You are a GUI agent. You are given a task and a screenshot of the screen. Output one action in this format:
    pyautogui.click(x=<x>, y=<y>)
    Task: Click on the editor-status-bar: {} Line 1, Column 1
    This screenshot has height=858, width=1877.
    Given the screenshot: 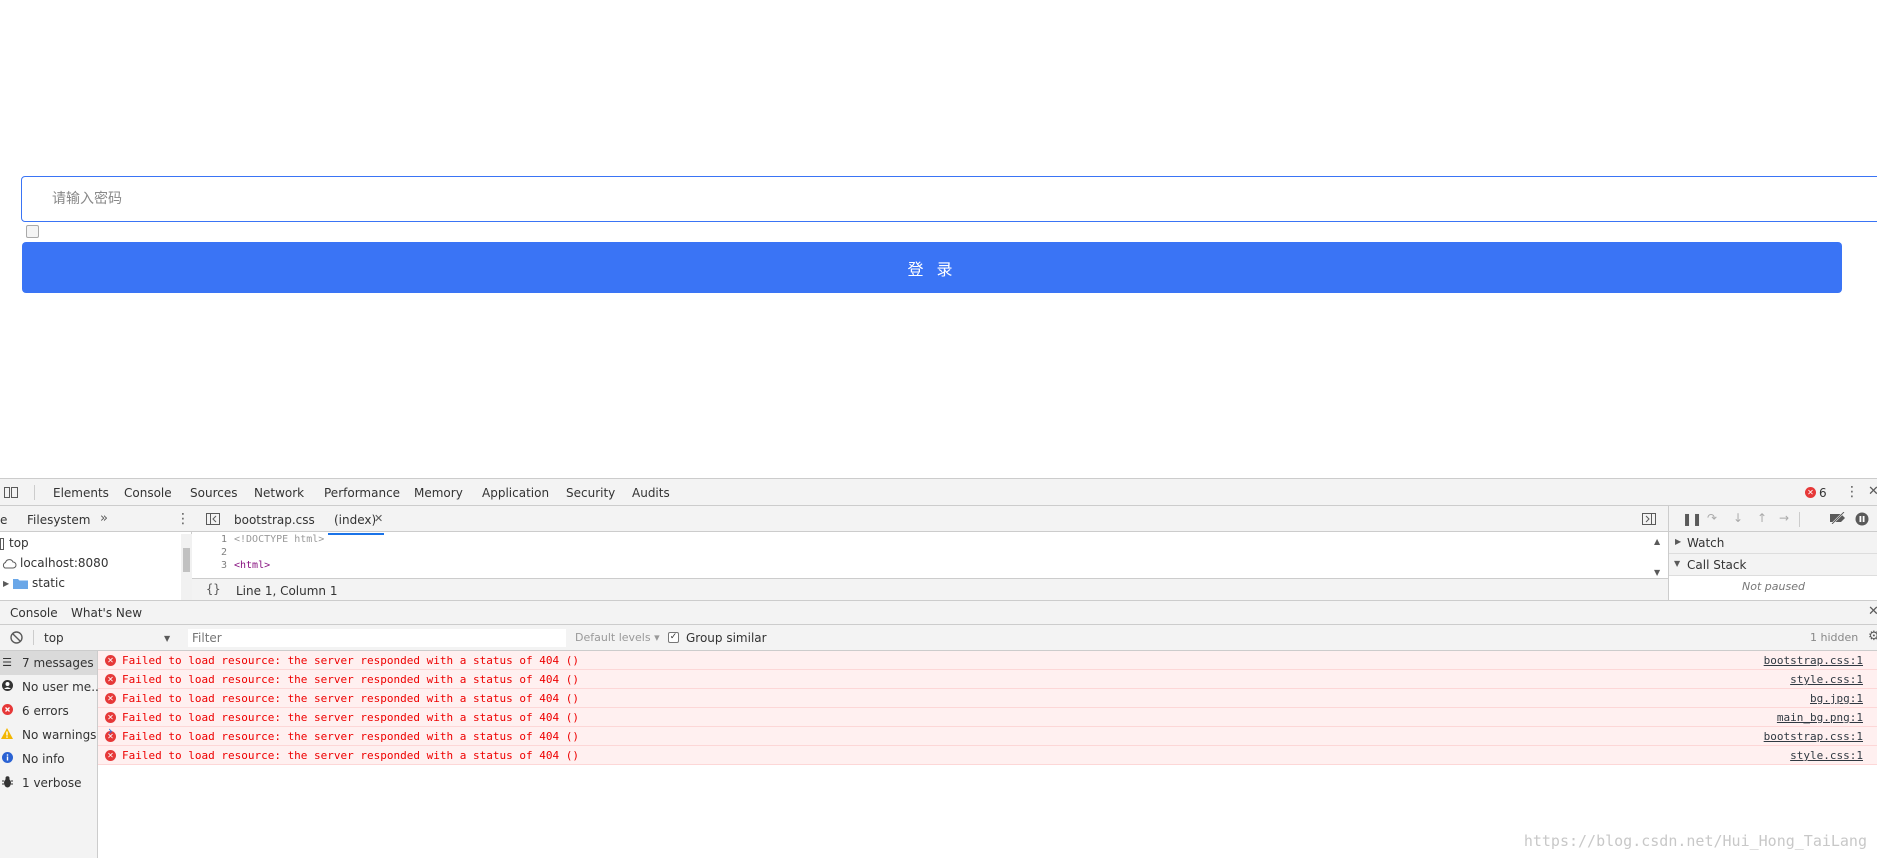 What is the action you would take?
    pyautogui.click(x=930, y=589)
    